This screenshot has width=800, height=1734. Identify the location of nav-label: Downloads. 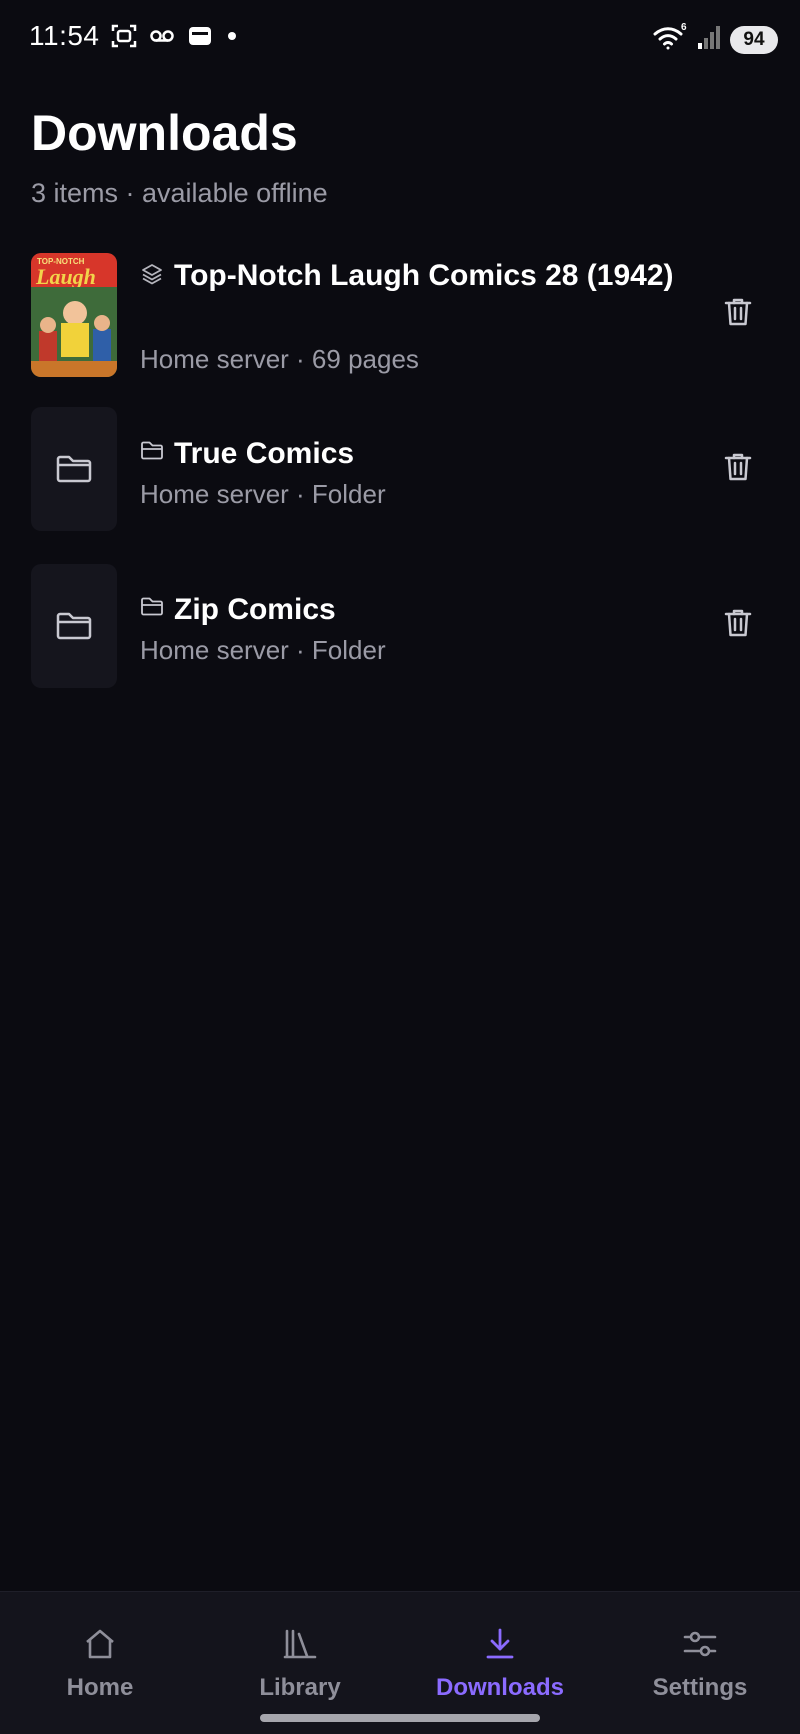
(499, 1687).